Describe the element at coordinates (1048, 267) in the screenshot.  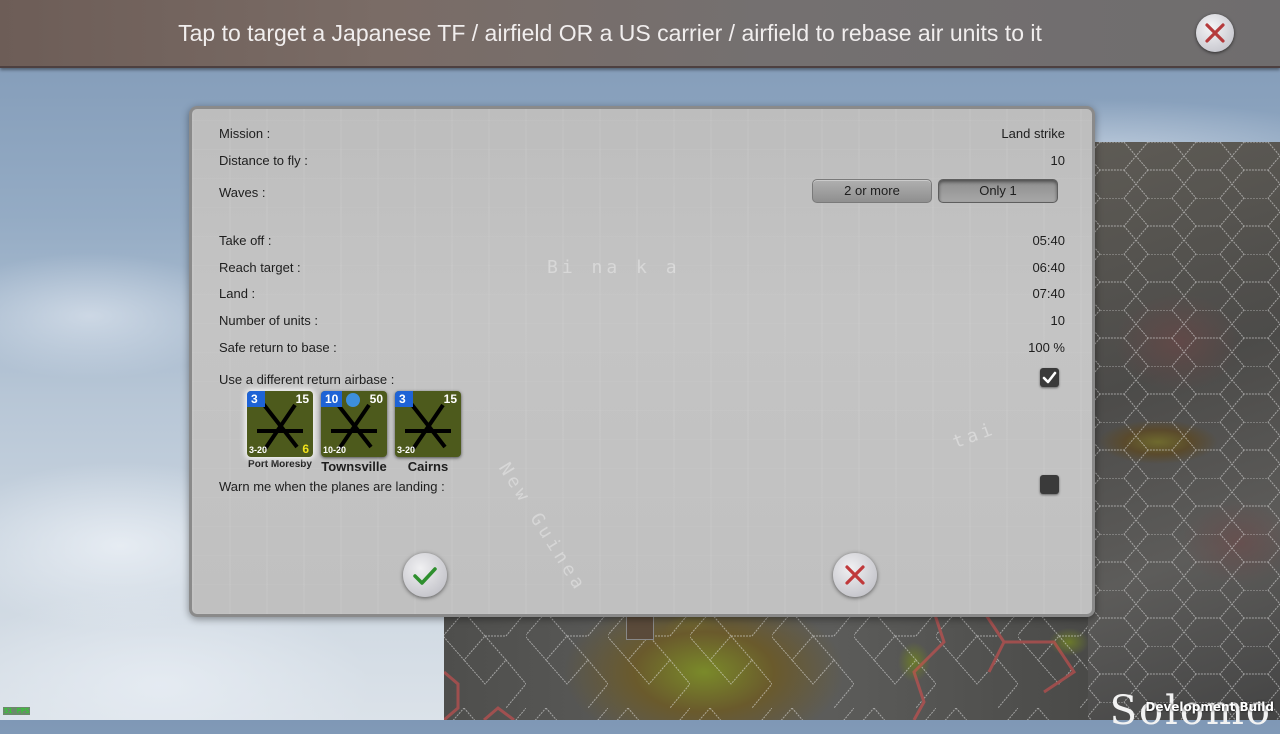
I see `reach-target-value: 06:40` at that location.